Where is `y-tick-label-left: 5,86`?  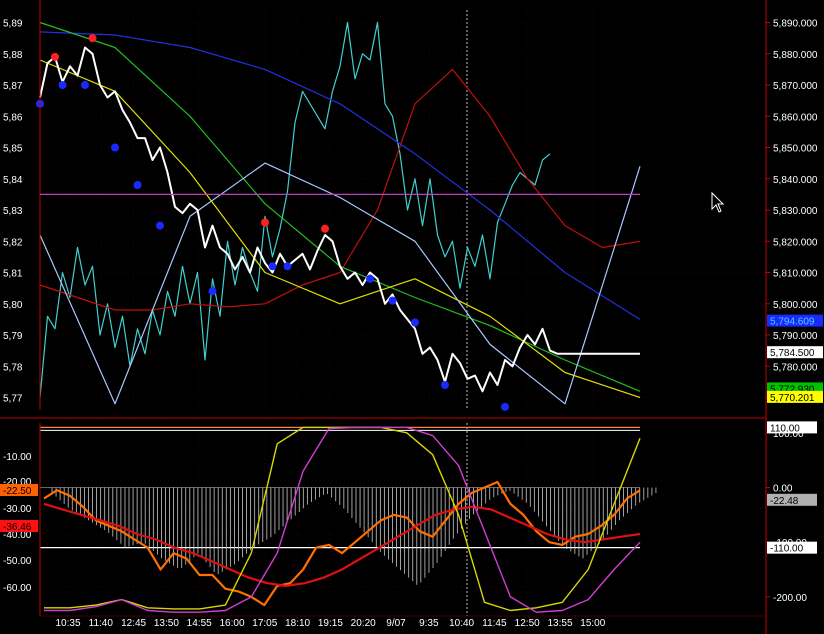
y-tick-label-left: 5,86 is located at coordinates (13, 117).